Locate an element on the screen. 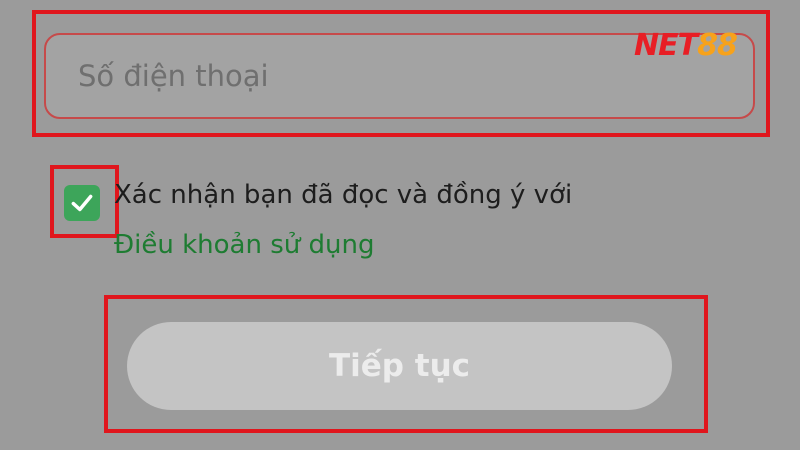 This screenshot has height=450, width=800. terms-link: Điều khoản sử dụng is located at coordinates (244, 245).